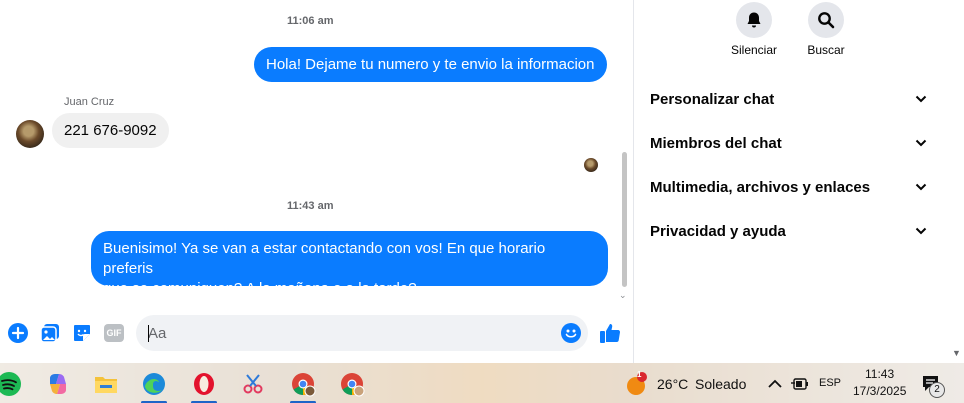  I want to click on gif-label: GIF, so click(114, 333).